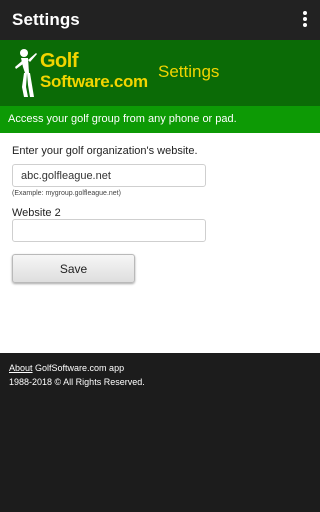  What do you see at coordinates (160, 20) in the screenshot?
I see `app-bar: Settings` at bounding box center [160, 20].